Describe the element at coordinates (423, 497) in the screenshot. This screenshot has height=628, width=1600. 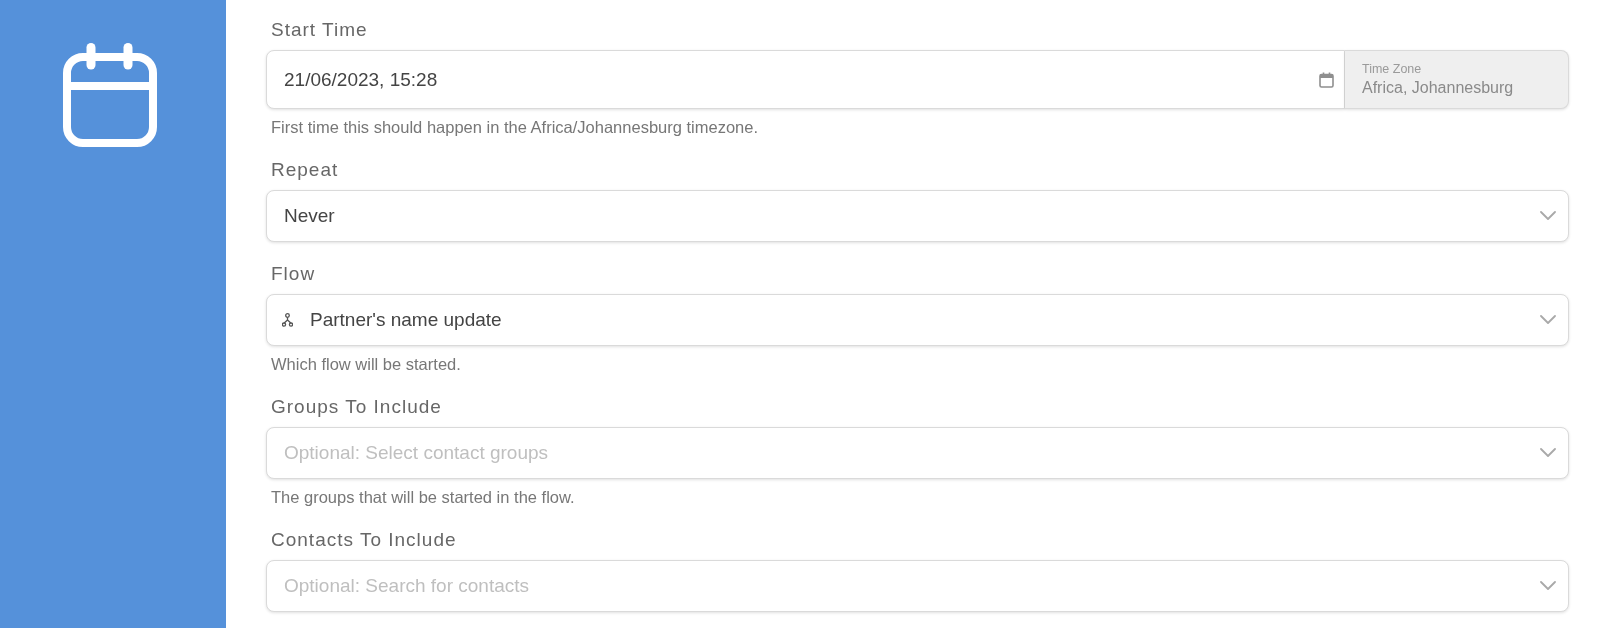
I see `help-text: The groups that will be started in the flow.` at that location.